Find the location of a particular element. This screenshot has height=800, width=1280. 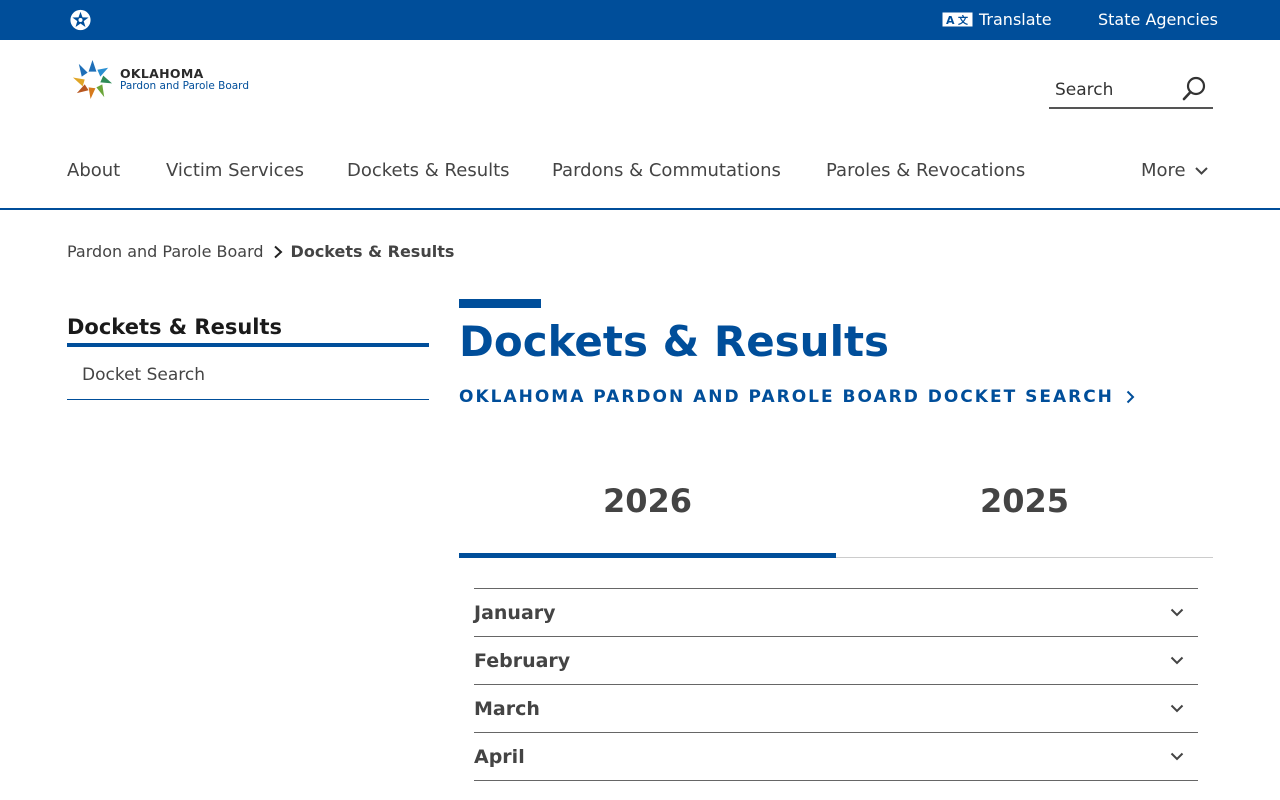

accordion-item-february: February is located at coordinates (836, 661).